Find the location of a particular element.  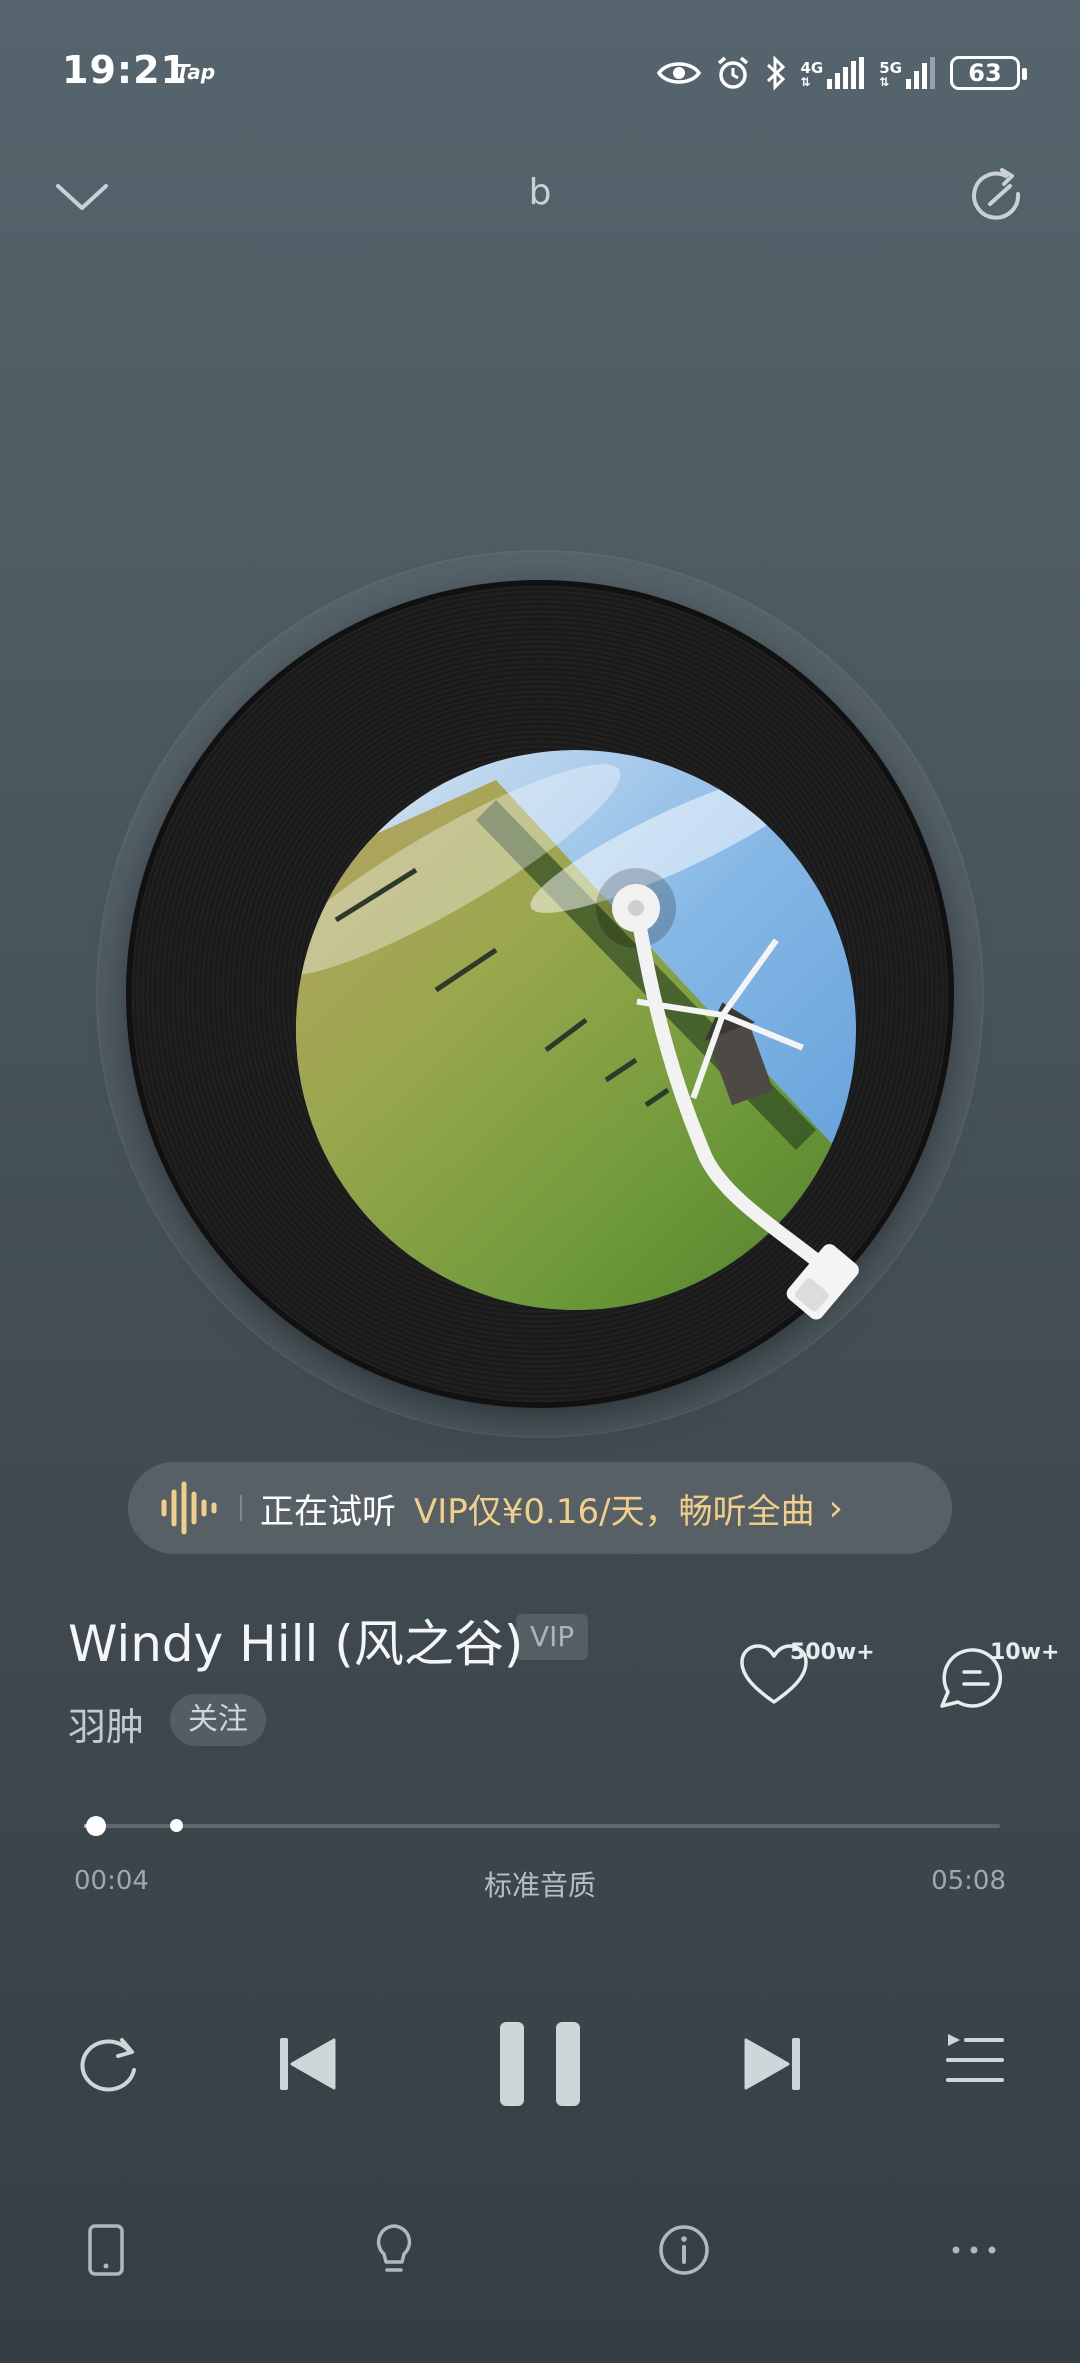

page-title: b is located at coordinates (540, 192).